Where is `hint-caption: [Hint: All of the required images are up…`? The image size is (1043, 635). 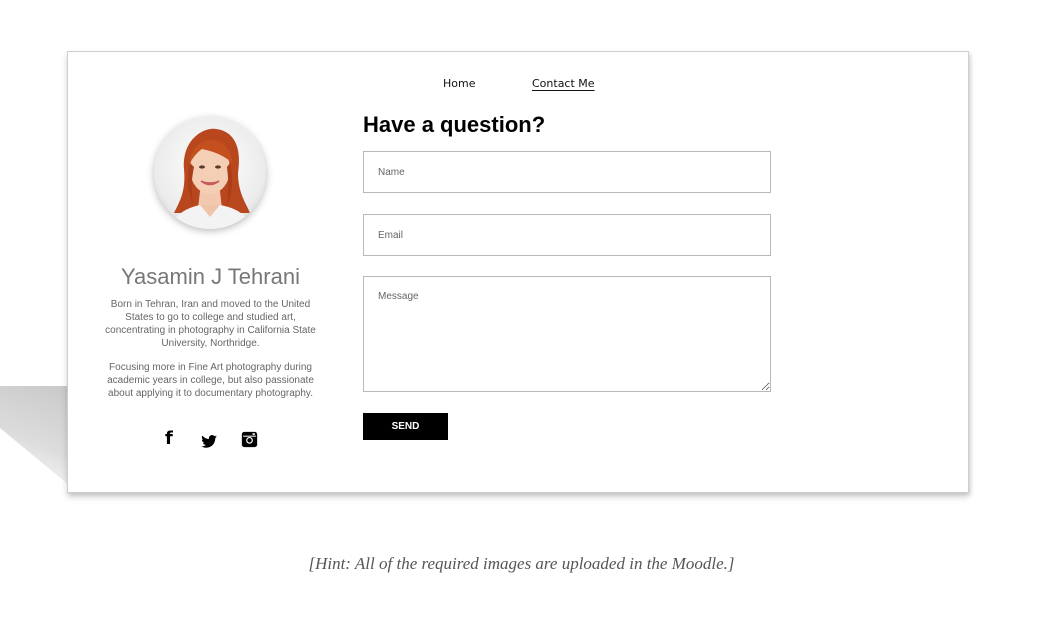 hint-caption: [Hint: All of the required images are up… is located at coordinates (521, 563).